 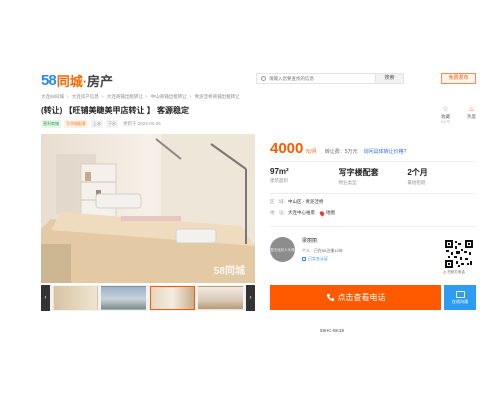 I want to click on listing-tags: 营利商铺 写字楼配套 上水 下水 更新于 2024-04-25, so click(x=101, y=124).